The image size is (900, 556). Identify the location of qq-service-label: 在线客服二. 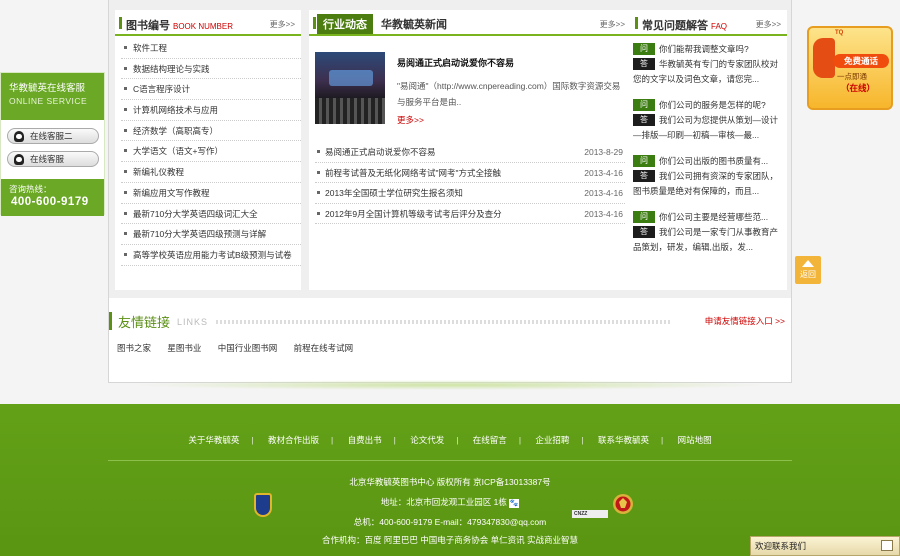
(51, 136).